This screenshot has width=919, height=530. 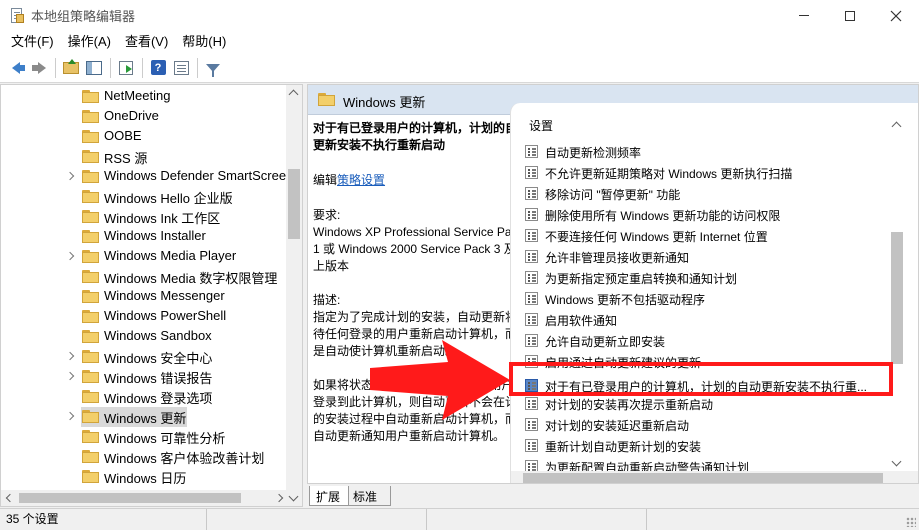 I want to click on tree-item: RSS 源, so click(x=145, y=157).